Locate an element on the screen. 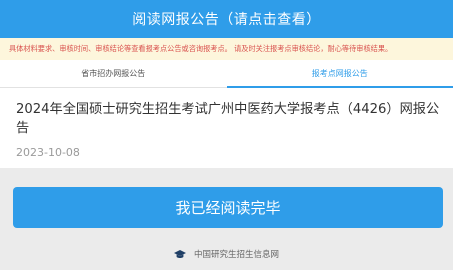  tab-label: 省市招办网报公告 is located at coordinates (113, 73).